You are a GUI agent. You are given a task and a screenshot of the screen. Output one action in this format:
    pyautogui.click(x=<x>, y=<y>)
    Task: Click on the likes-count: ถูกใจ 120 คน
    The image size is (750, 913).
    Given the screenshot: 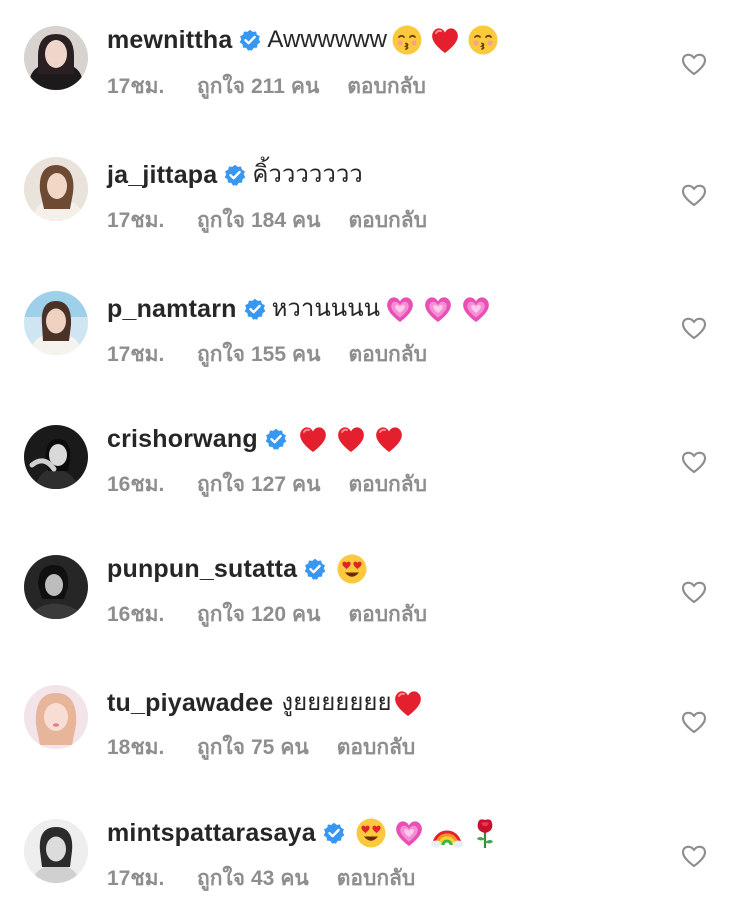 What is the action you would take?
    pyautogui.click(x=258, y=615)
    